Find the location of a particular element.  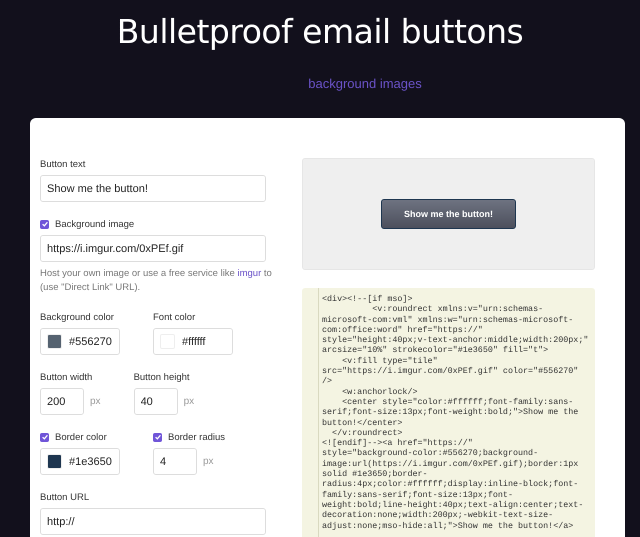

code-line: decoration:none;width:200px;-webkit-text-size- is located at coordinates (438, 515).